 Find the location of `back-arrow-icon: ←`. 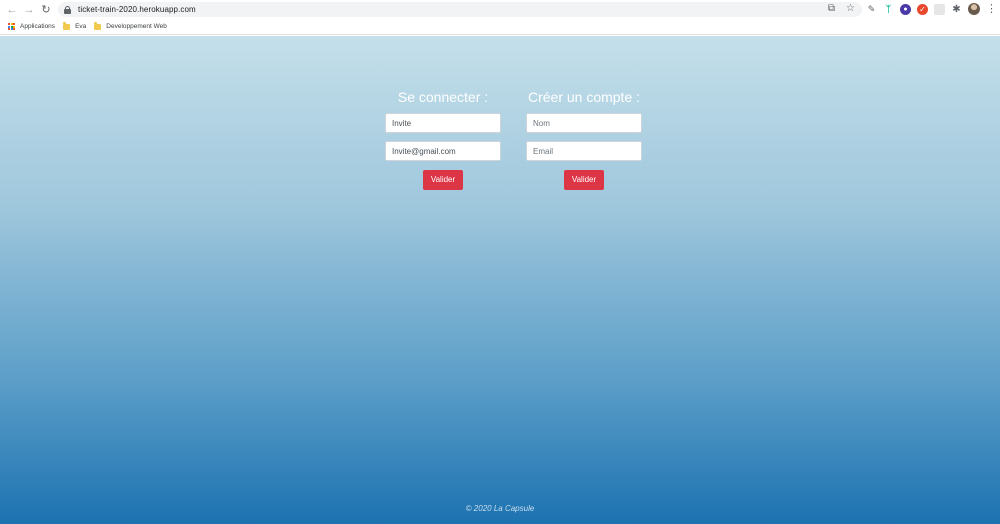

back-arrow-icon: ← is located at coordinates (12, 10).